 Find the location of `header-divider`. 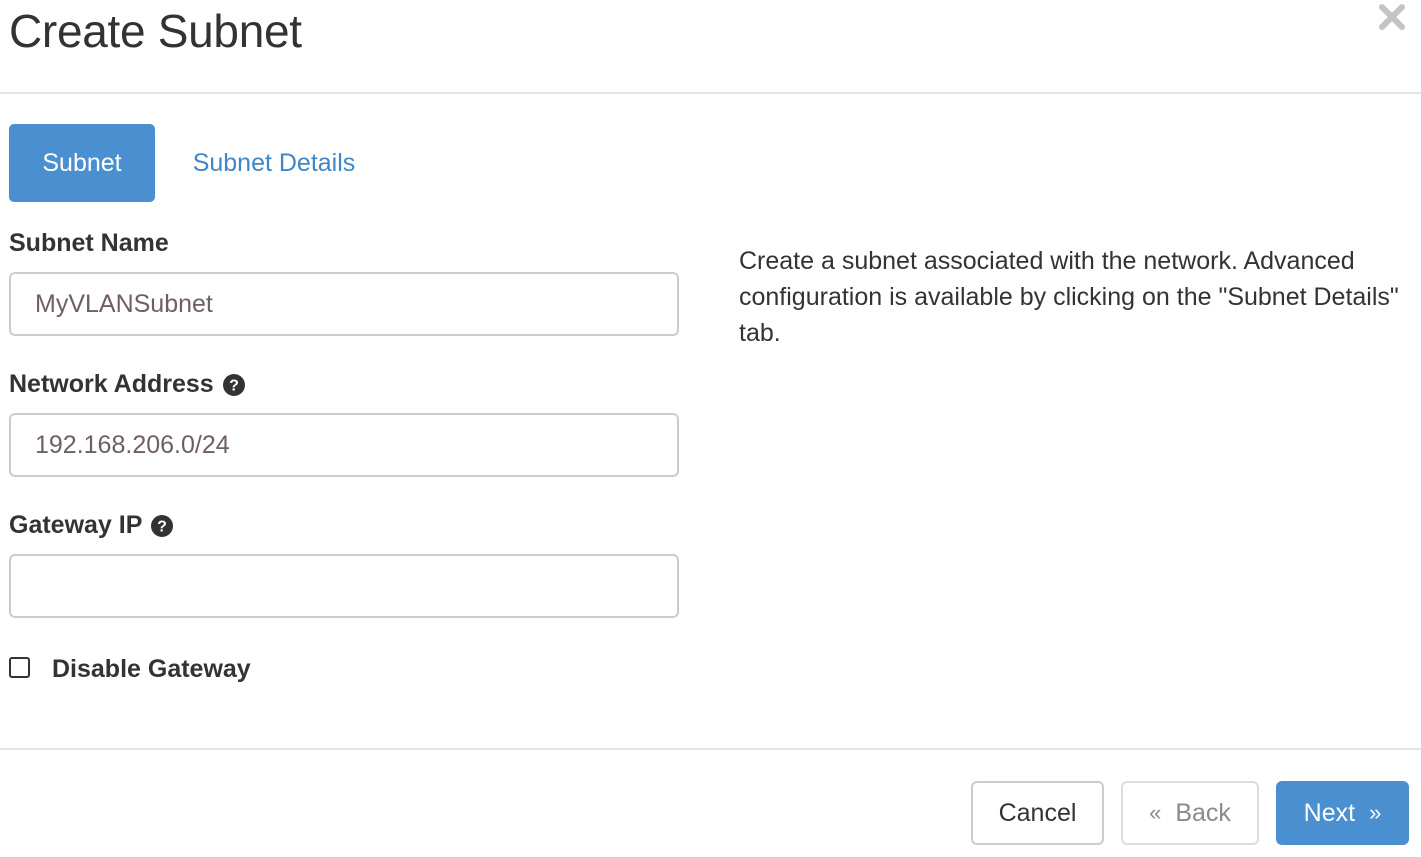

header-divider is located at coordinates (710, 93).